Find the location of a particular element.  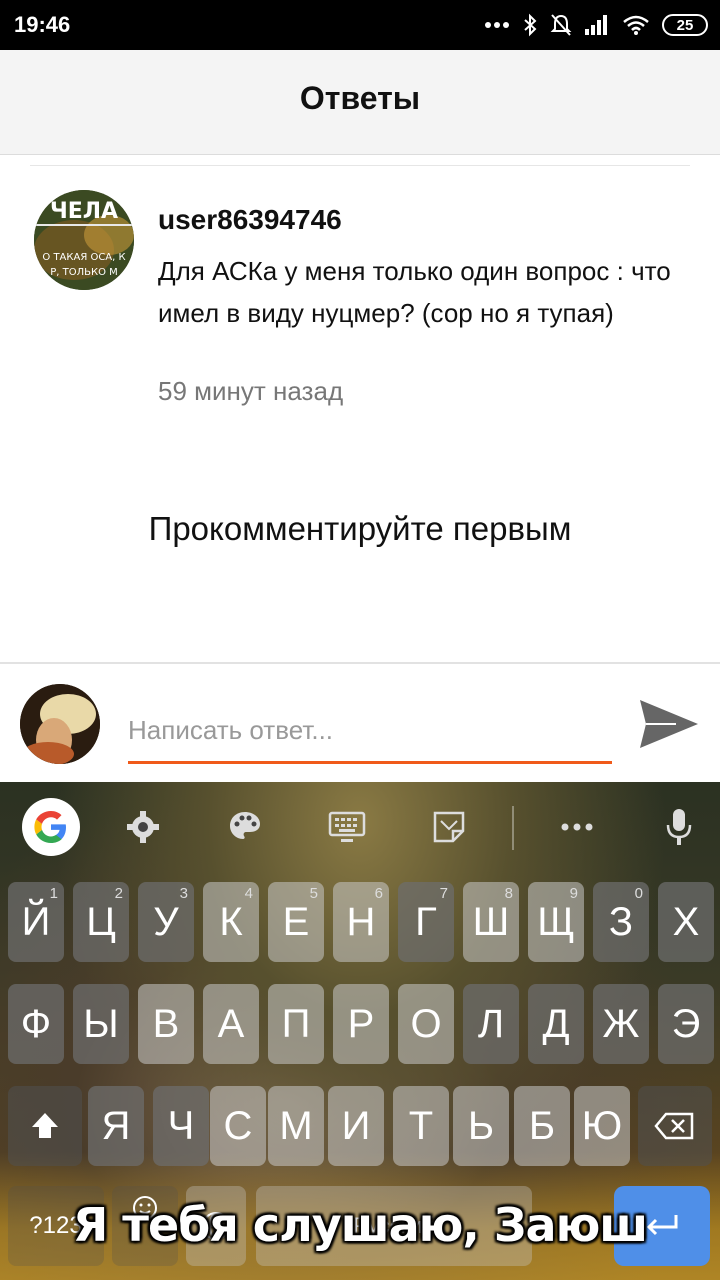

empty-comments-message: Прокомментируйте первым is located at coordinates (360, 528).